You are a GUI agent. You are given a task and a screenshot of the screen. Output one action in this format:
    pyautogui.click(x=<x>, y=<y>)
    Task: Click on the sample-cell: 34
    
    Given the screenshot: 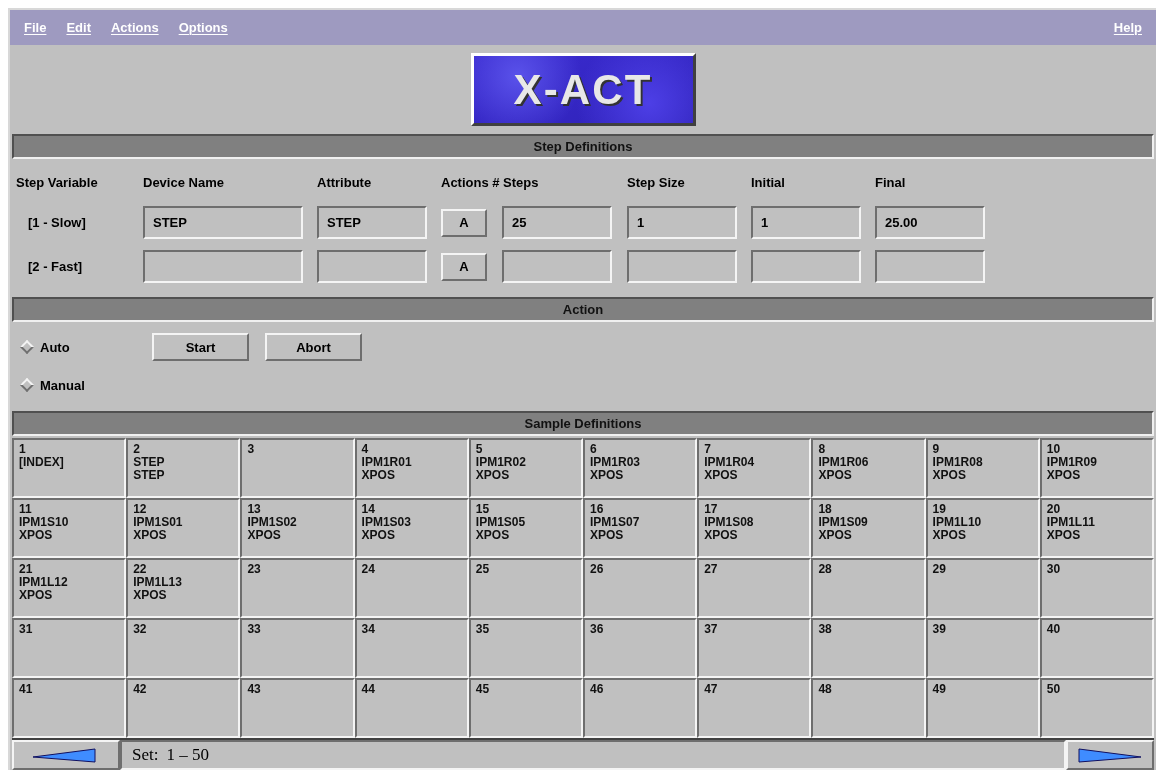 What is the action you would take?
    pyautogui.click(x=411, y=648)
    